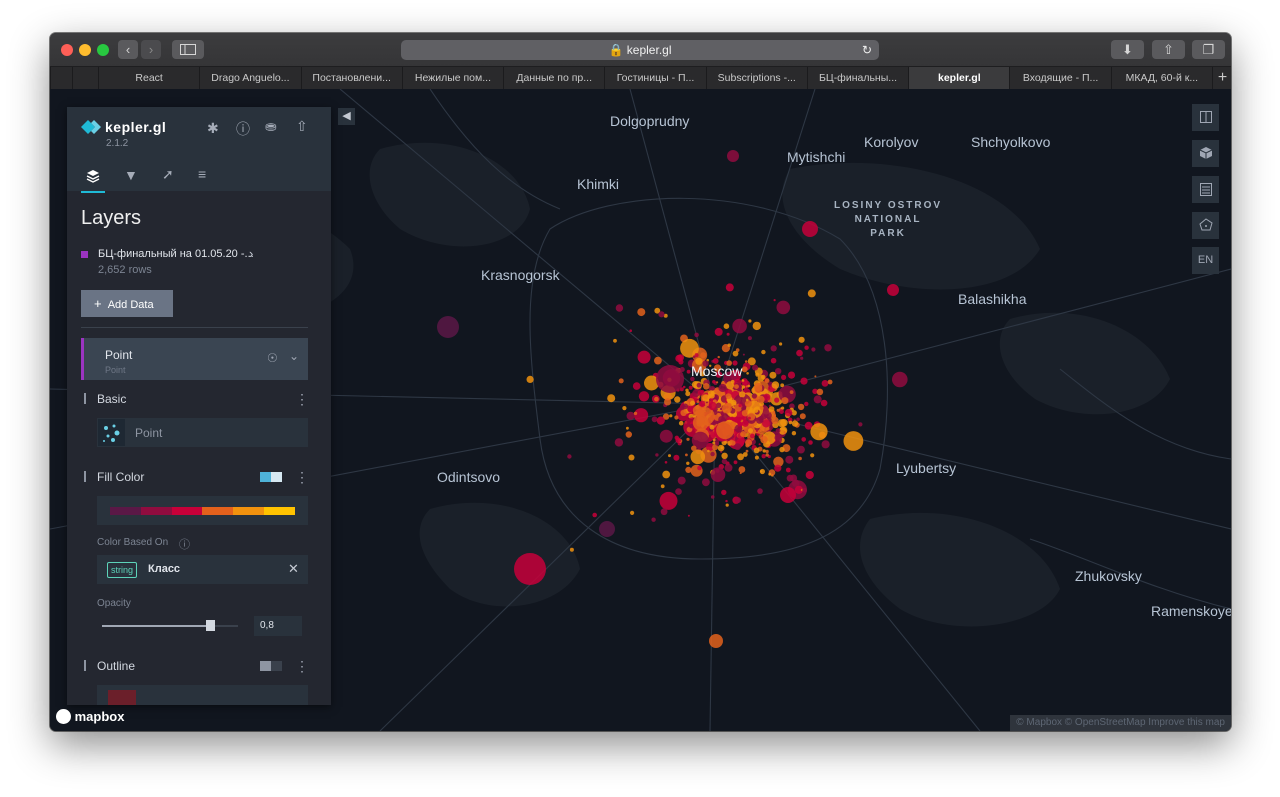 Image resolution: width=1280 pixels, height=797 pixels. Describe the element at coordinates (294, 356) in the screenshot. I see `chevron-down-icon: ⌄` at that location.